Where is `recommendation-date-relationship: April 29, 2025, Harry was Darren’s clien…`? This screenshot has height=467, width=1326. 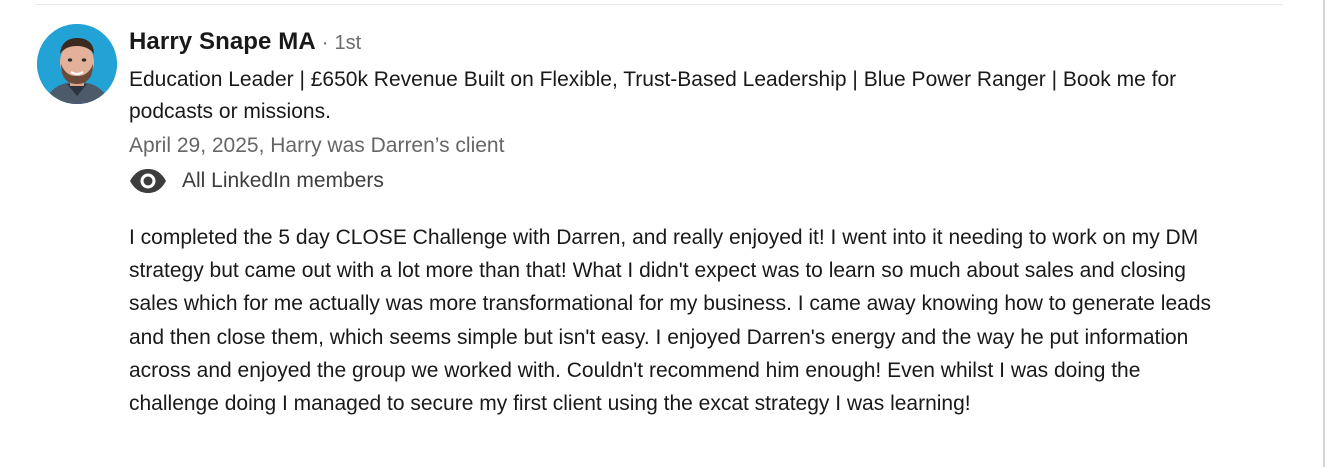 recommendation-date-relationship: April 29, 2025, Harry was Darren’s clien… is located at coordinates (317, 145).